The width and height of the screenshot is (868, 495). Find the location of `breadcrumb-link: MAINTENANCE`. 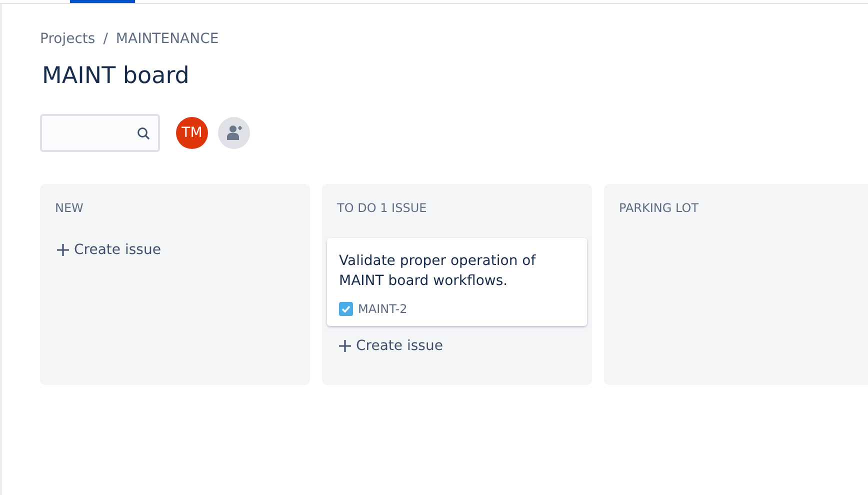

breadcrumb-link: MAINTENANCE is located at coordinates (167, 39).